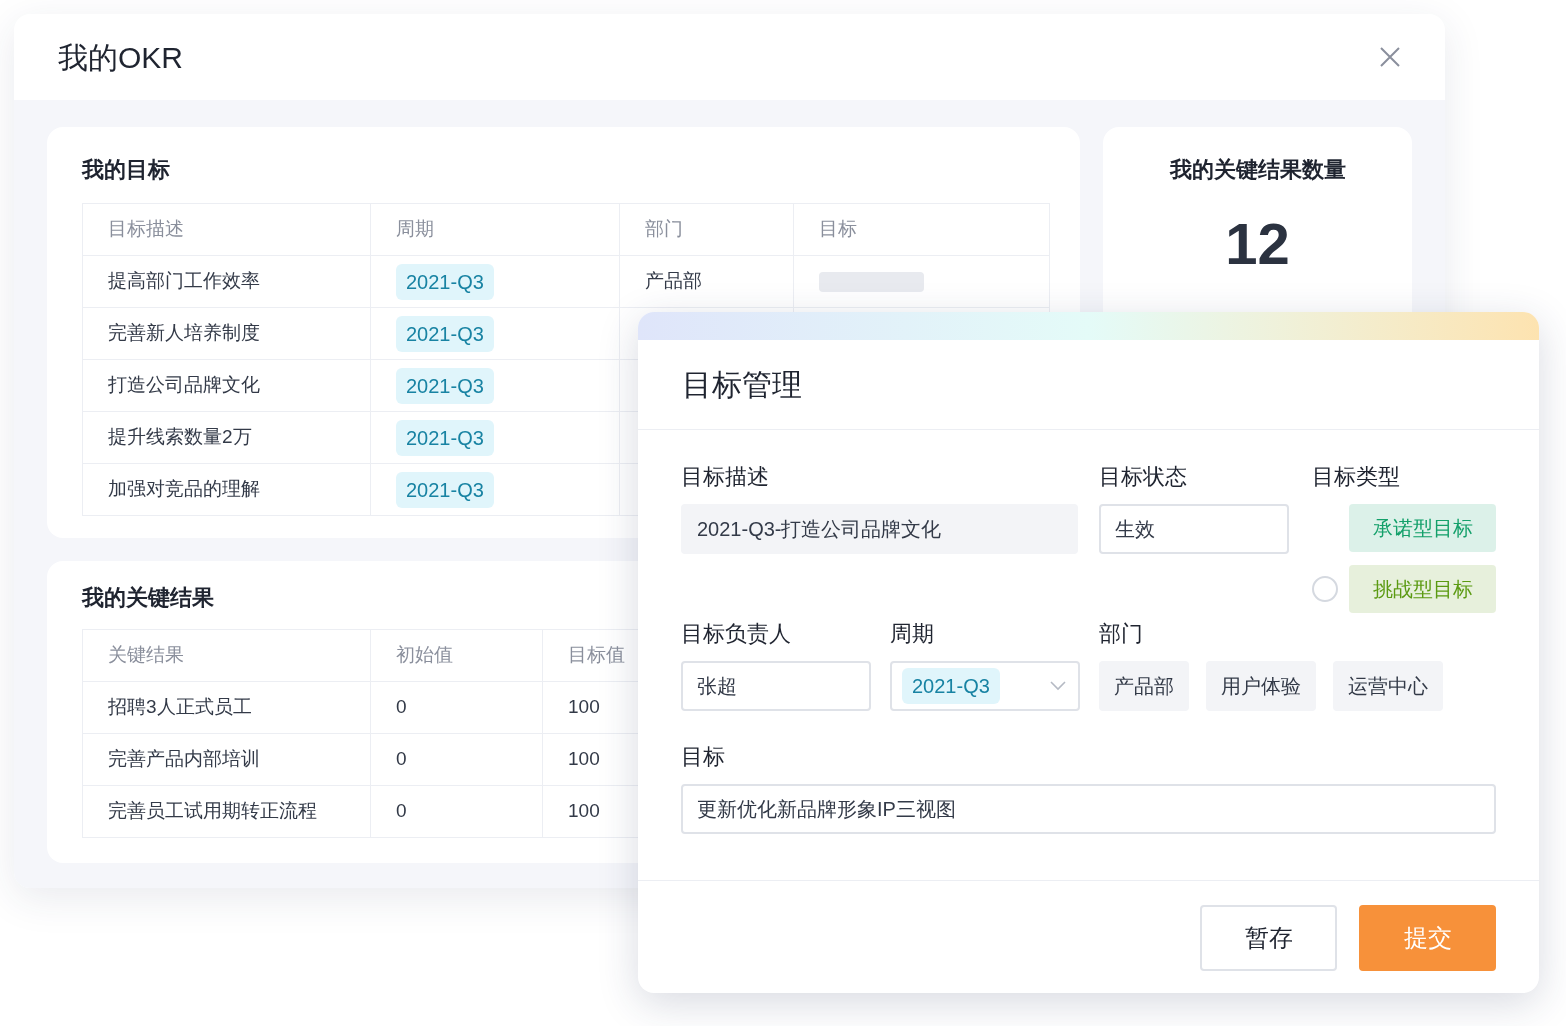 The height and width of the screenshot is (1026, 1566). I want to click on department-chip: 运营中心, so click(1388, 686).